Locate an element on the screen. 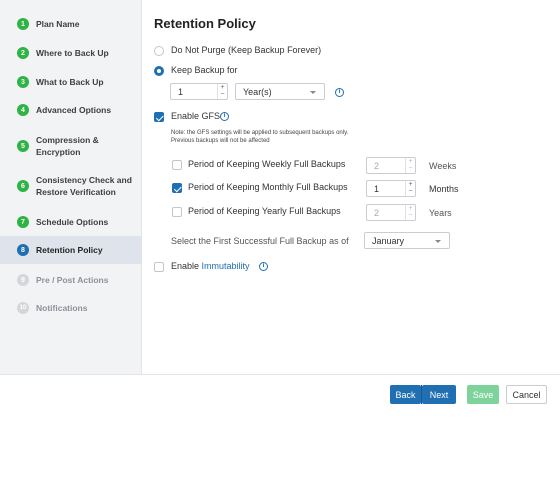 The height and width of the screenshot is (480, 560). page-title: Retention Policy is located at coordinates (205, 23).